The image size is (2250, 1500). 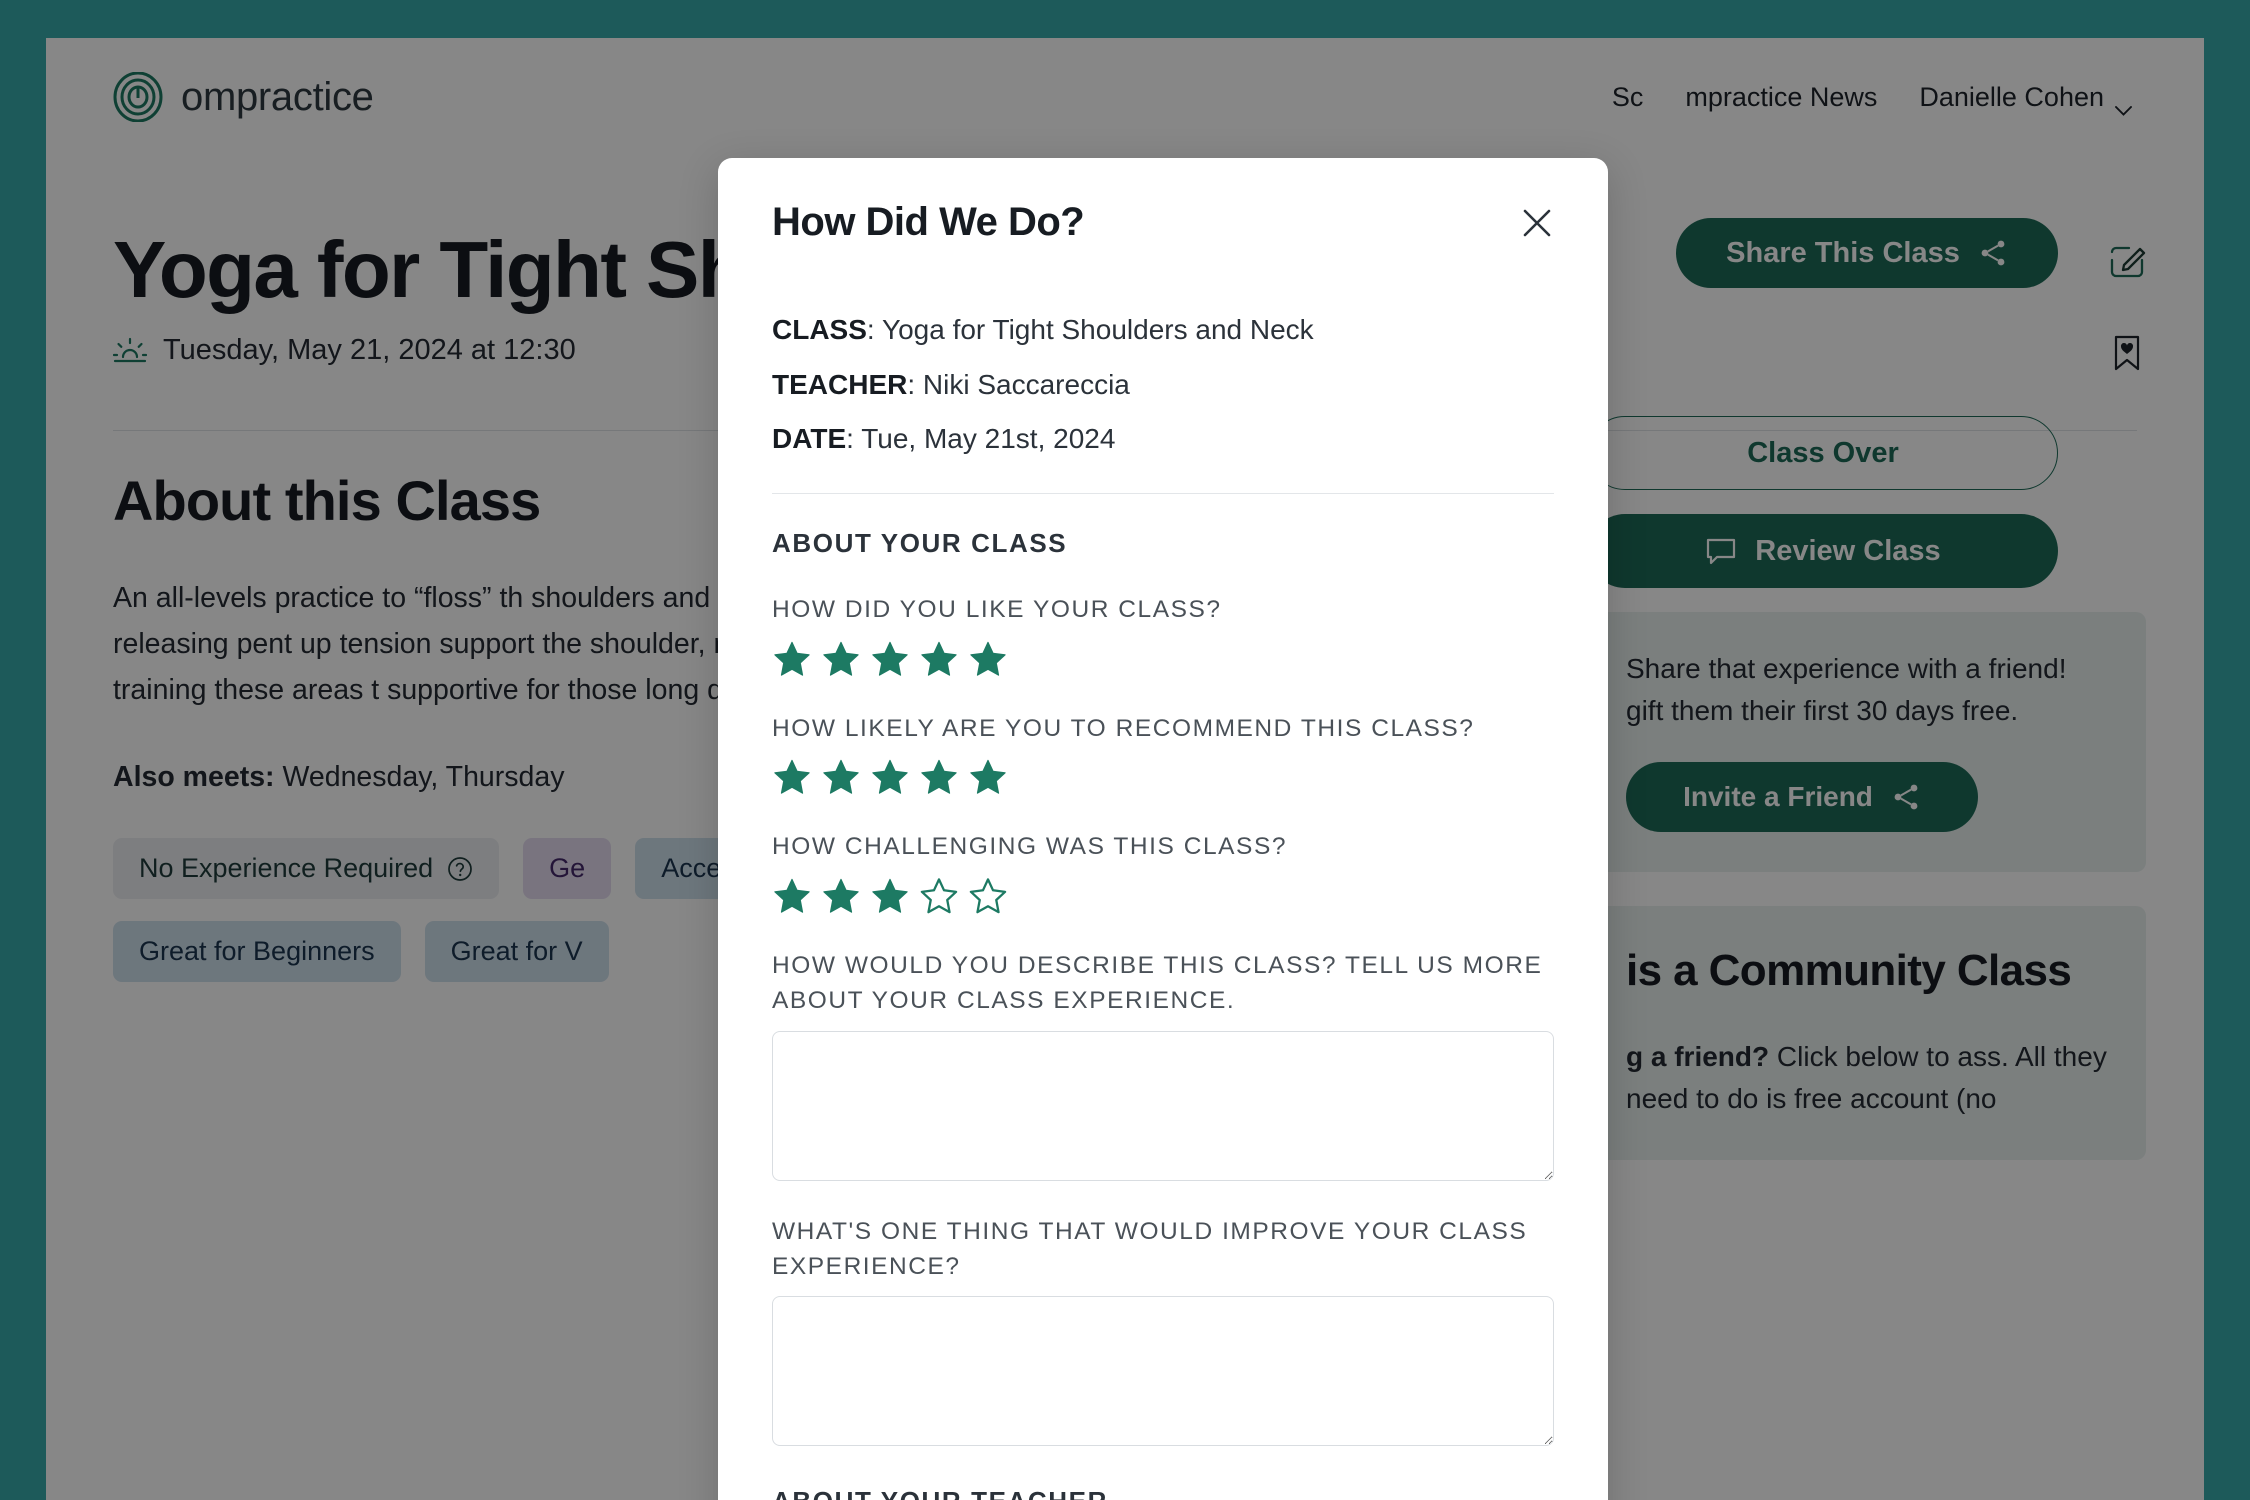 I want to click on close-icon, so click(x=1537, y=223).